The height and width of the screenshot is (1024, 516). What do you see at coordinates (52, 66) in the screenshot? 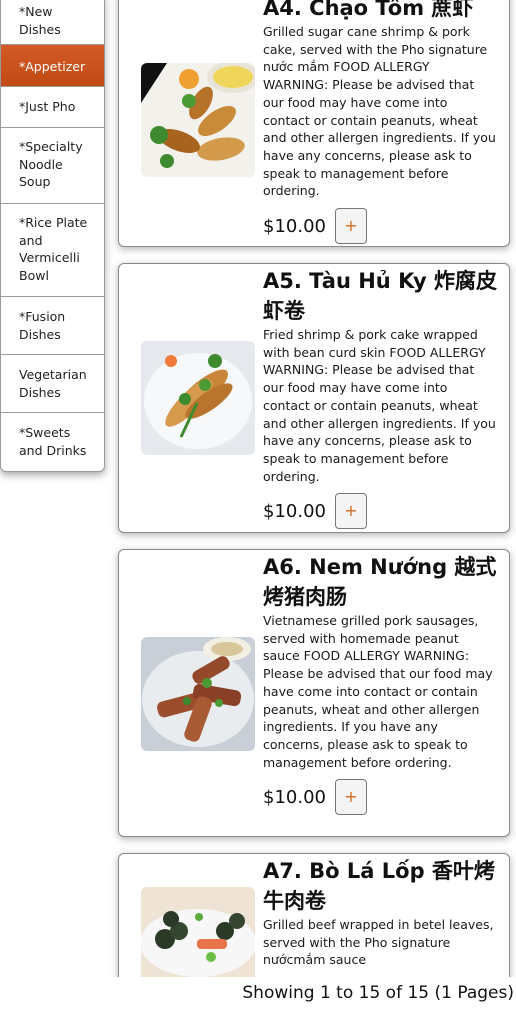
I see `sidebar-item-appetizer: *Appetizer` at bounding box center [52, 66].